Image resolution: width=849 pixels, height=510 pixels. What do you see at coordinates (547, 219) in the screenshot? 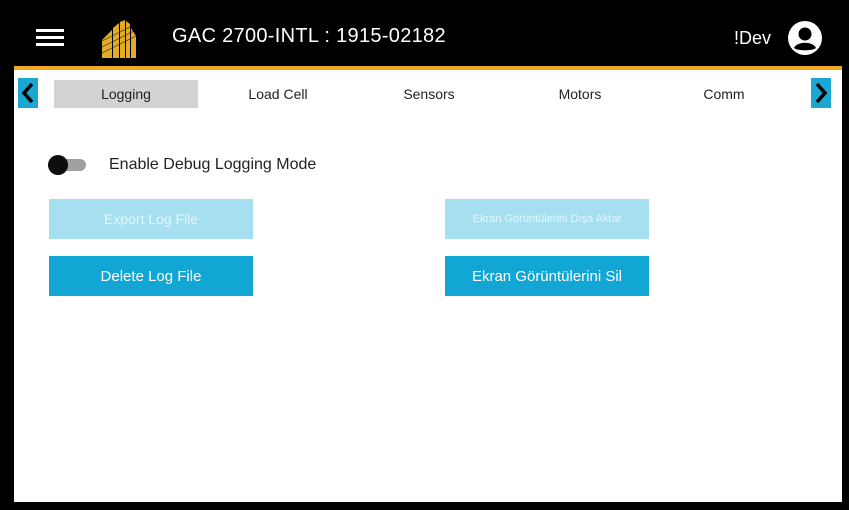
I see `export-screenshots-button: Ekran Görüntülerini Dışa Aktar` at bounding box center [547, 219].